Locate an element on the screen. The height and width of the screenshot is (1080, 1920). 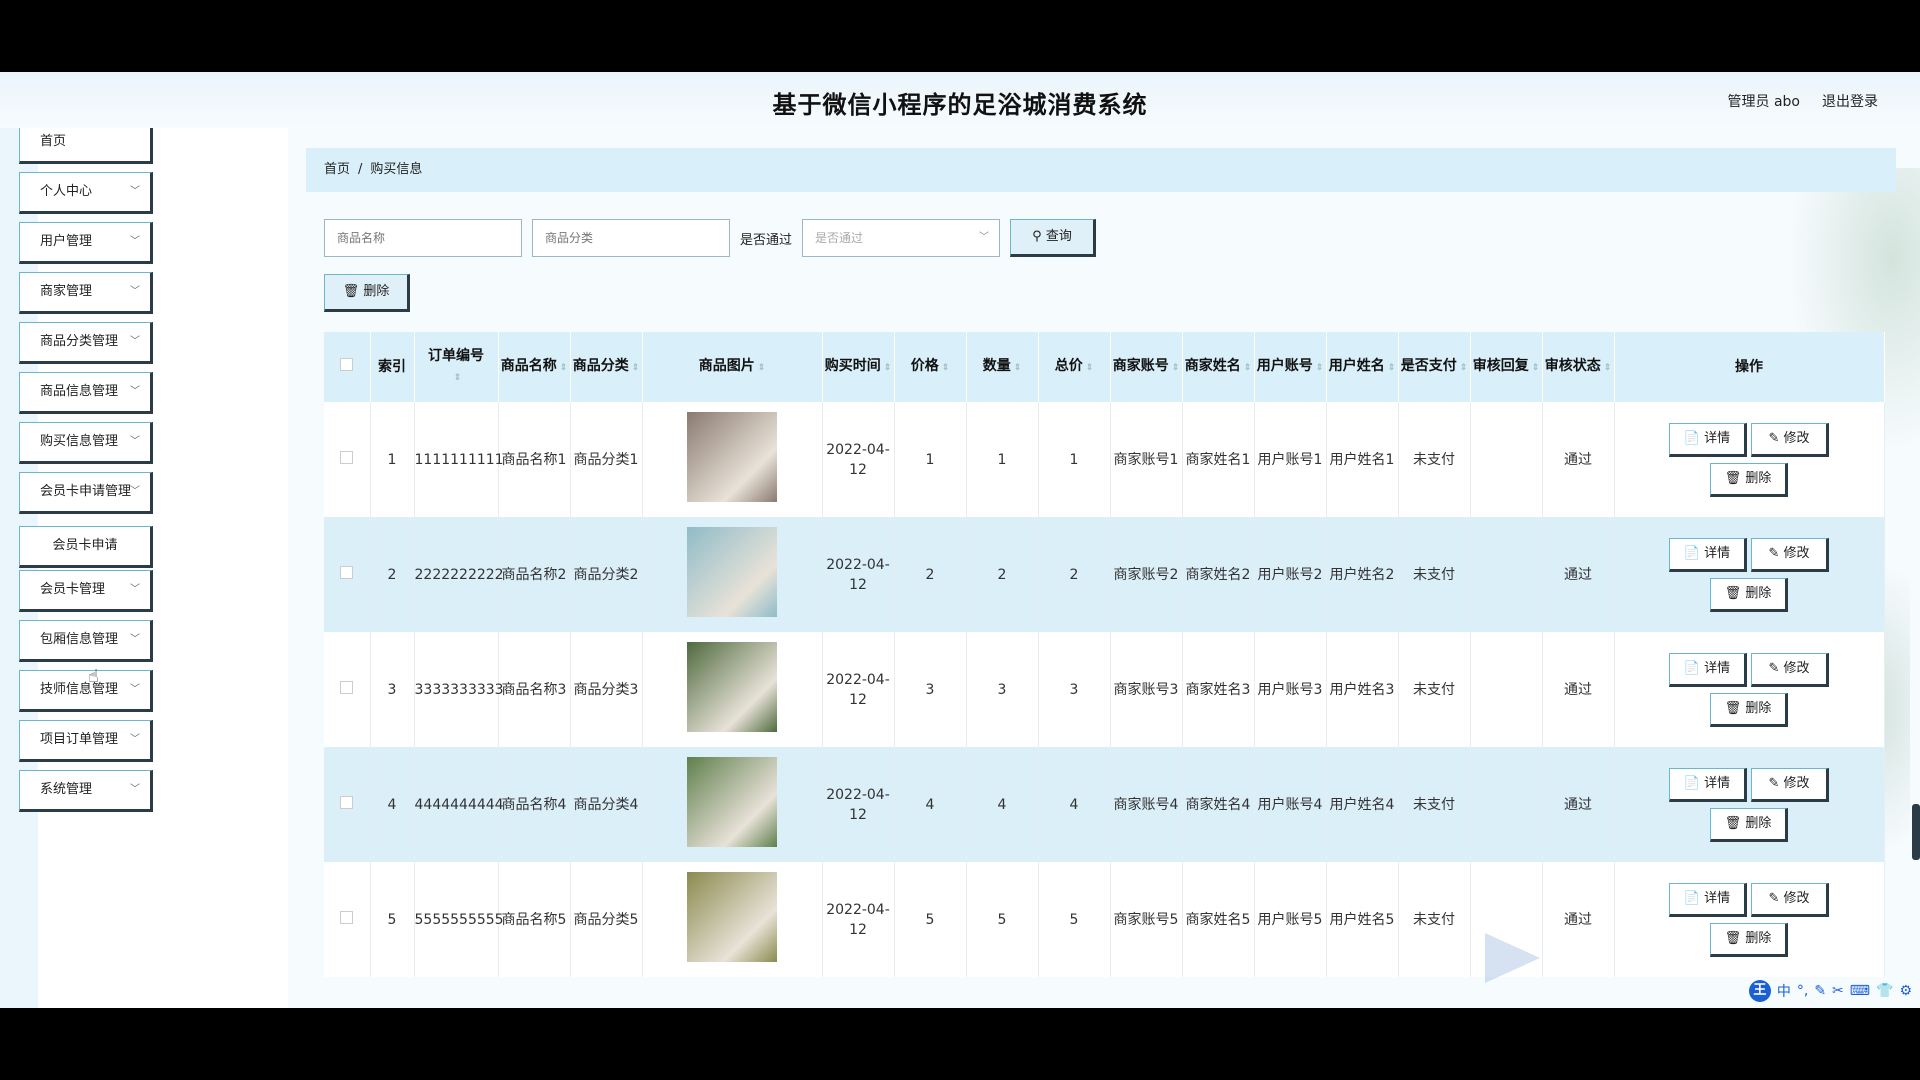
sidebar-item: 商品分类管理 ﹀ is located at coordinates (86, 343).